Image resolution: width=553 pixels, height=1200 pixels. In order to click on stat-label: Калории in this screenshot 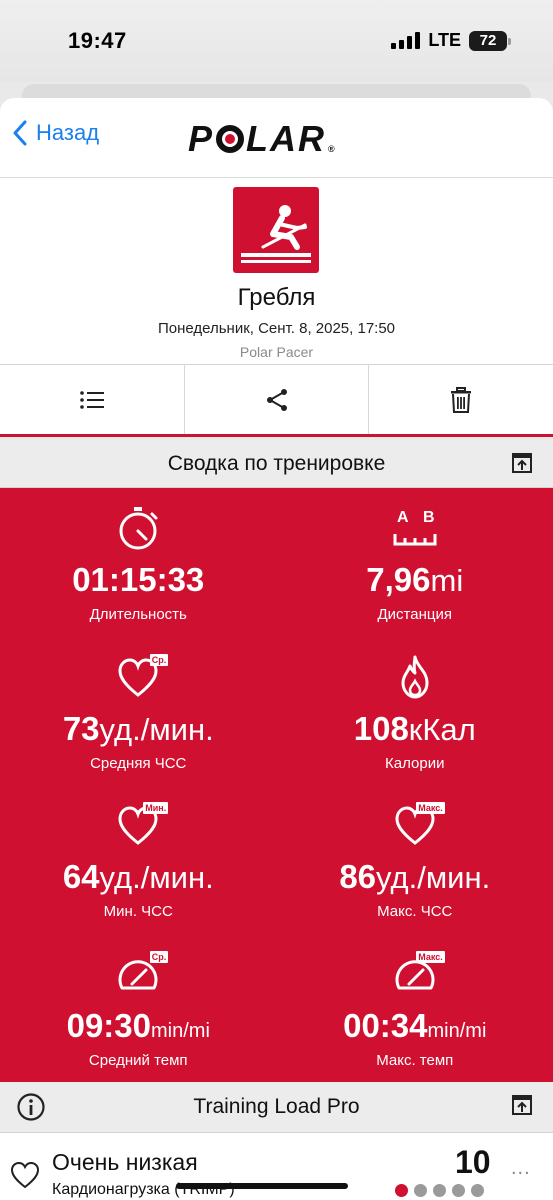, I will do `click(415, 763)`.